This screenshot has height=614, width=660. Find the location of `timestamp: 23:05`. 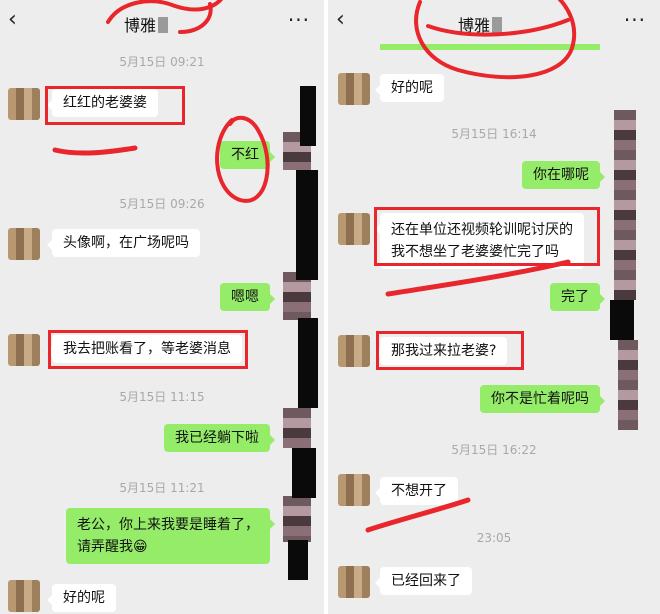

timestamp: 23:05 is located at coordinates (494, 538).